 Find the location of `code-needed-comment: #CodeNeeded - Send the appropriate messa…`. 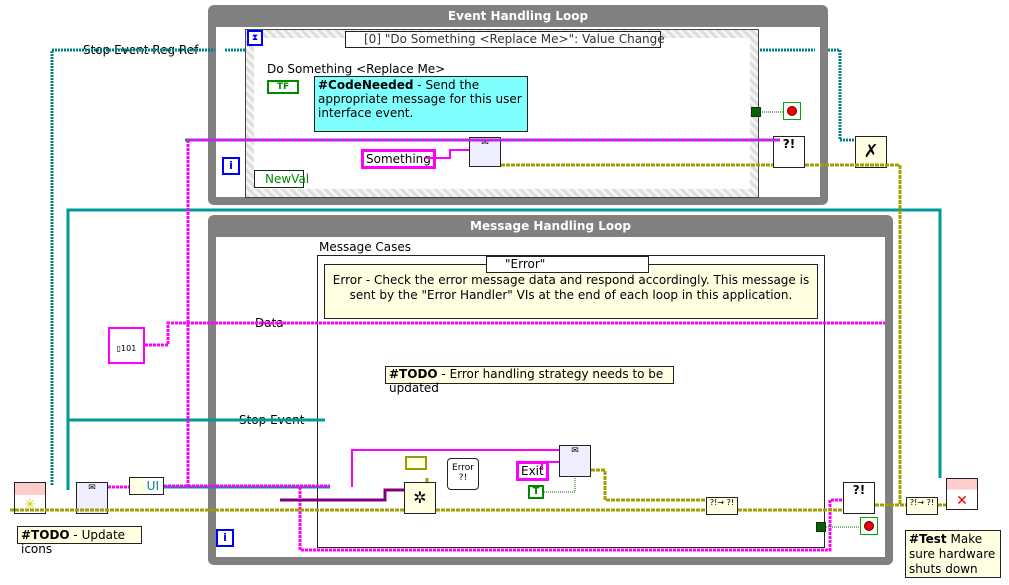

code-needed-comment: #CodeNeeded - Send the appropriate messa… is located at coordinates (421, 104).